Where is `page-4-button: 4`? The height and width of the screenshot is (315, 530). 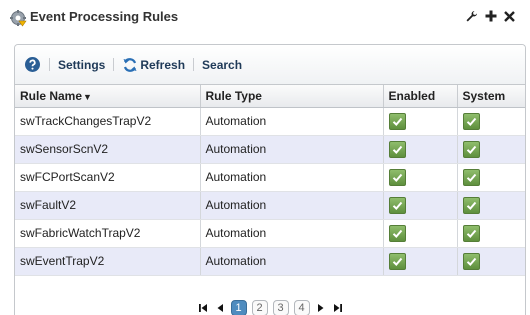 page-4-button: 4 is located at coordinates (301, 307).